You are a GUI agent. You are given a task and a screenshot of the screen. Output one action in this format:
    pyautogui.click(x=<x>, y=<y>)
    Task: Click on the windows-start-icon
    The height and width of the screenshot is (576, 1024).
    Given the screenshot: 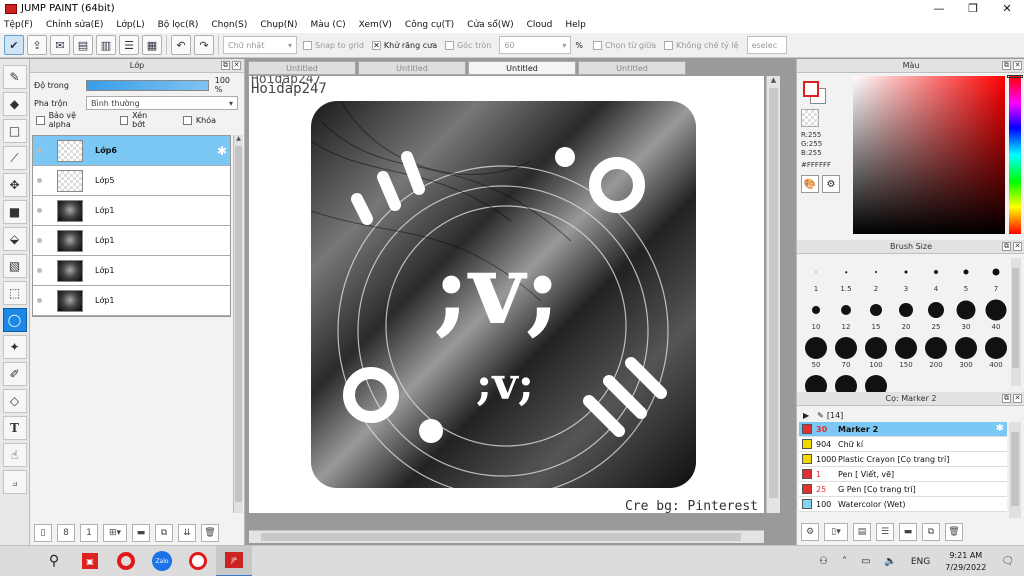 What is the action you would take?
    pyautogui.click(x=18, y=561)
    